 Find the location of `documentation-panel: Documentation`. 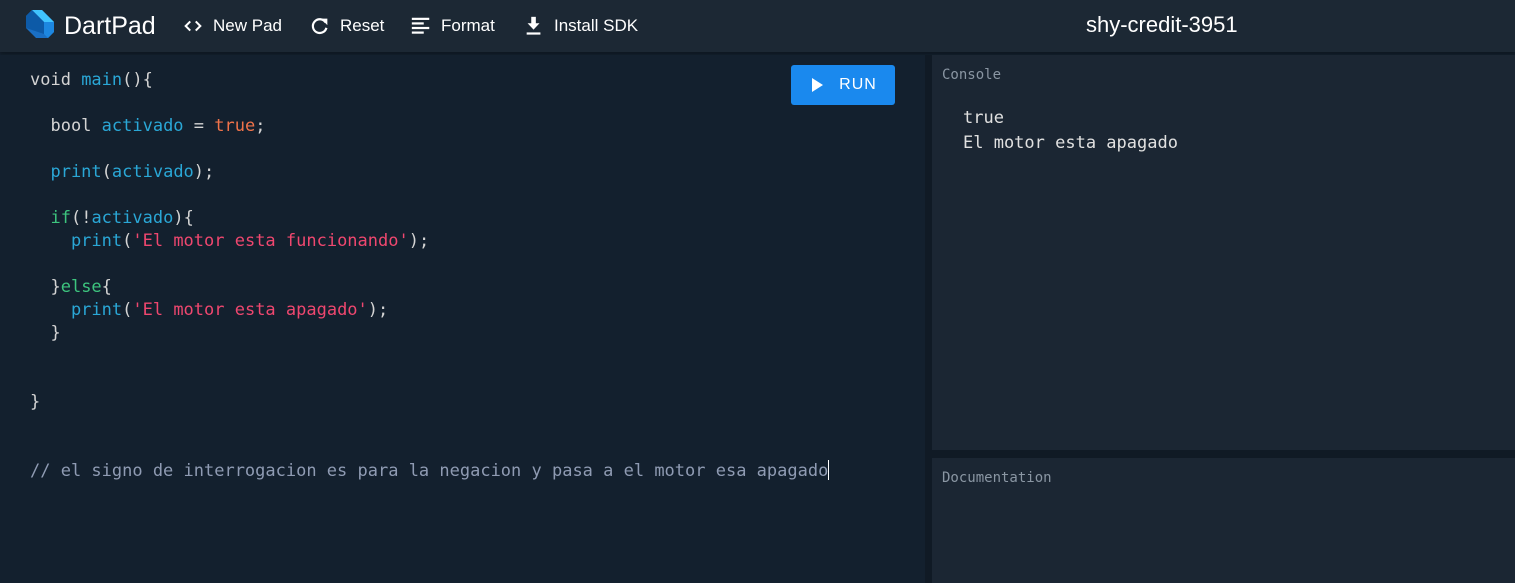

documentation-panel: Documentation is located at coordinates (1223, 520).